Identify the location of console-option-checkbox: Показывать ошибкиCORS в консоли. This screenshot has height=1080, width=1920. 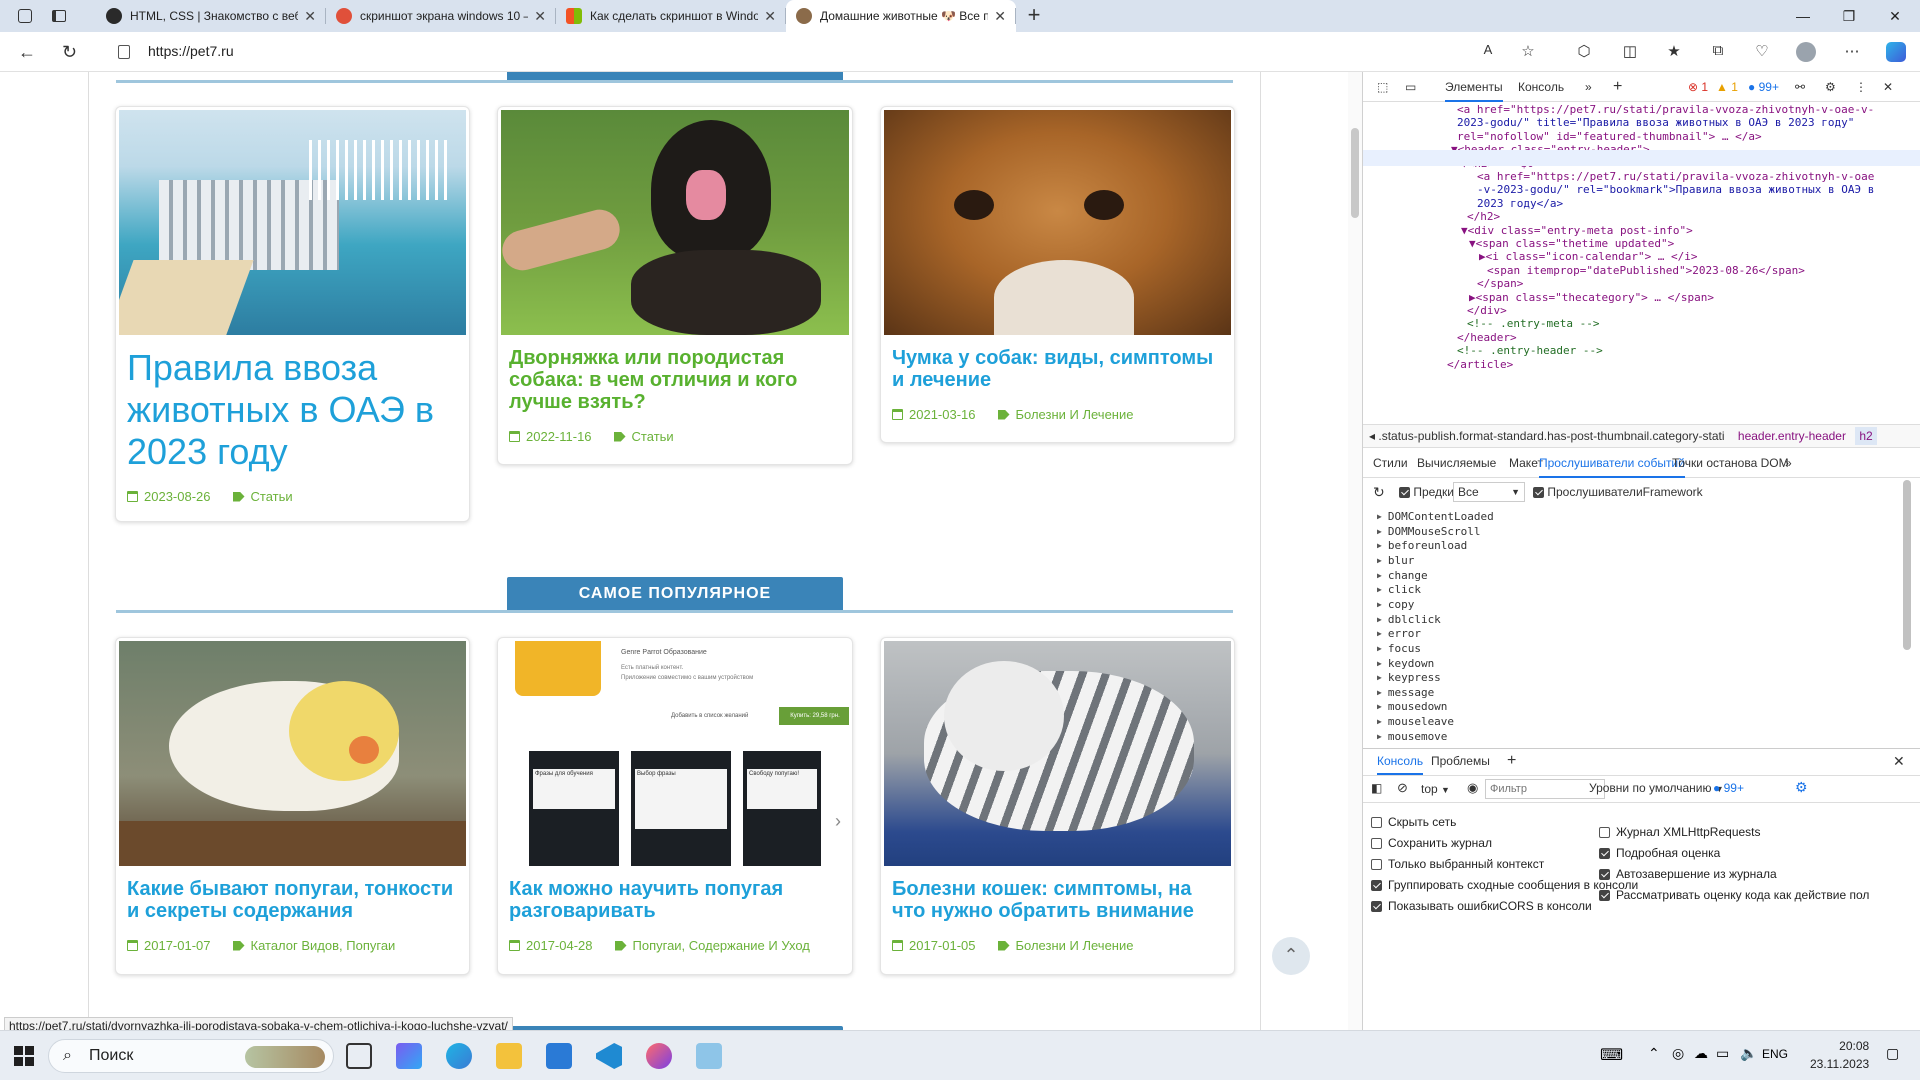
(1481, 906).